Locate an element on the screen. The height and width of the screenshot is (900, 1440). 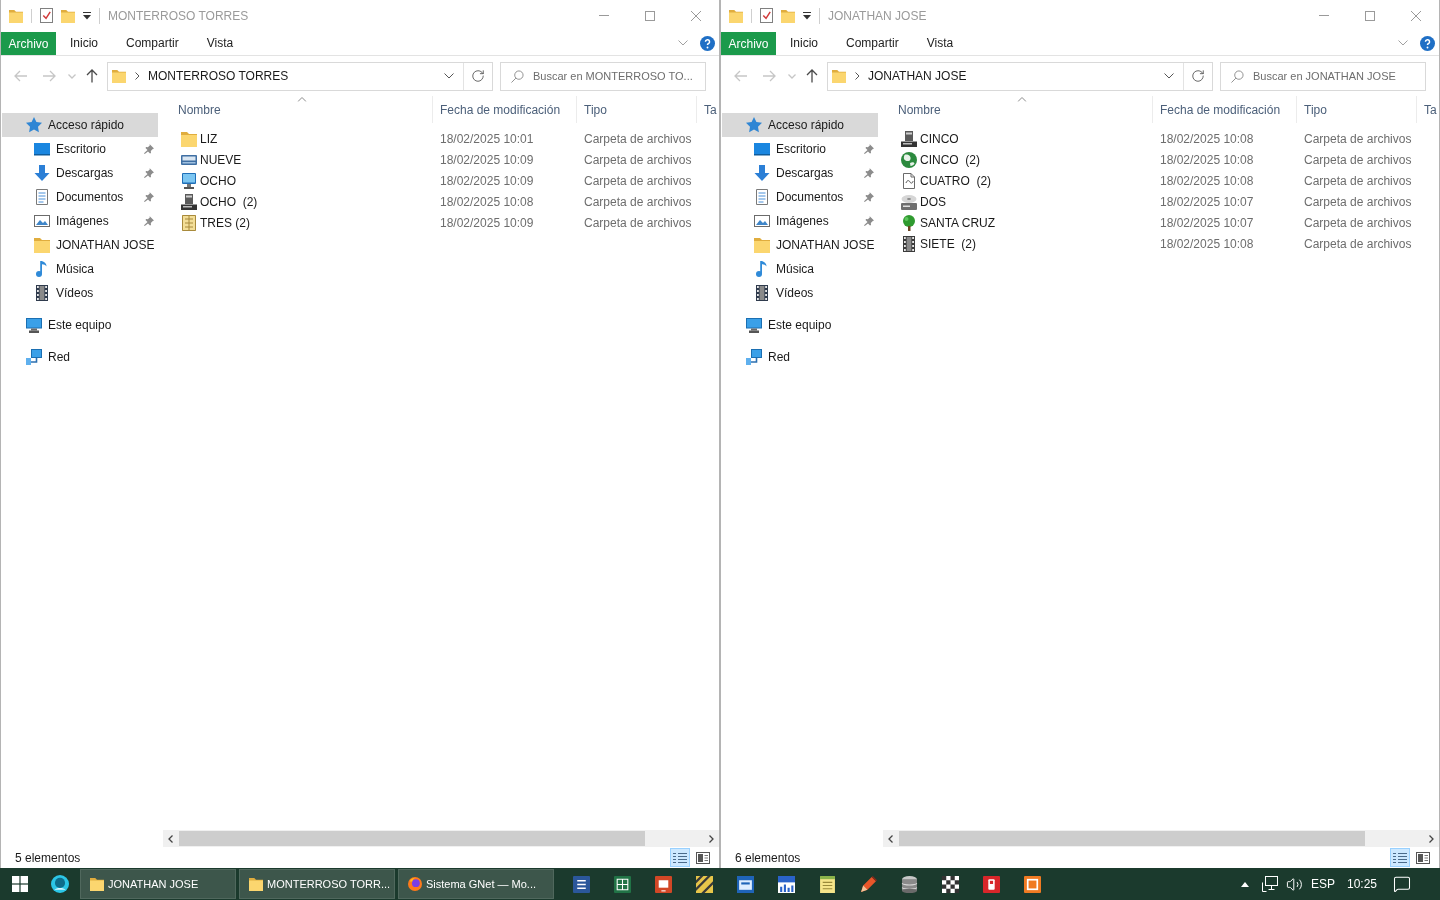
file-name: CUATRO (2) is located at coordinates (956, 180).